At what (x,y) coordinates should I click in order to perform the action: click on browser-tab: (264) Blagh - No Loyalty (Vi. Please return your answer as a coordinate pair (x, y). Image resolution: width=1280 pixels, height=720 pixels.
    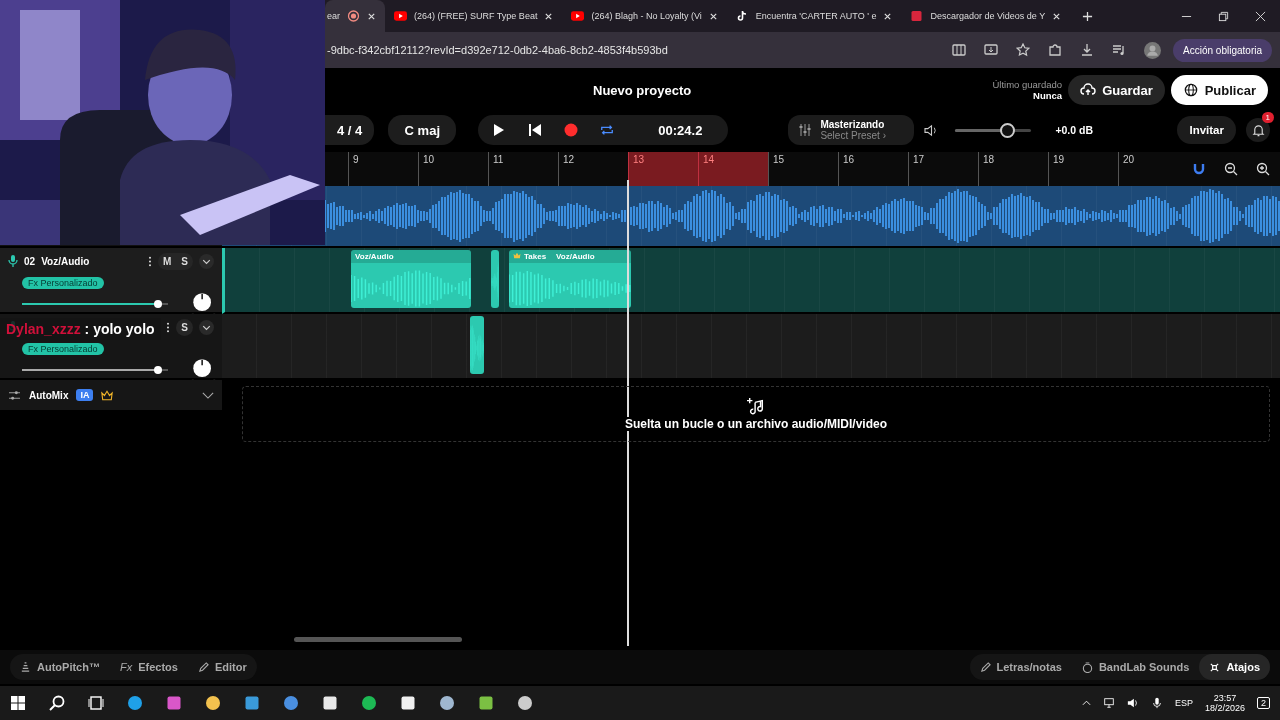
    Looking at the image, I should click on (644, 16).